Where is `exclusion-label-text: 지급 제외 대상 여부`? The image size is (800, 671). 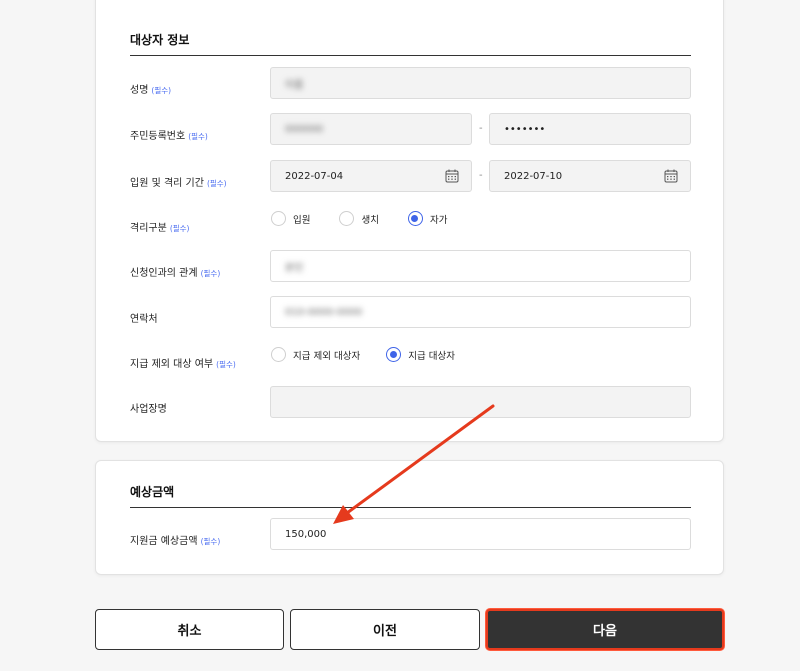 exclusion-label-text: 지급 제외 대상 여부 is located at coordinates (172, 364).